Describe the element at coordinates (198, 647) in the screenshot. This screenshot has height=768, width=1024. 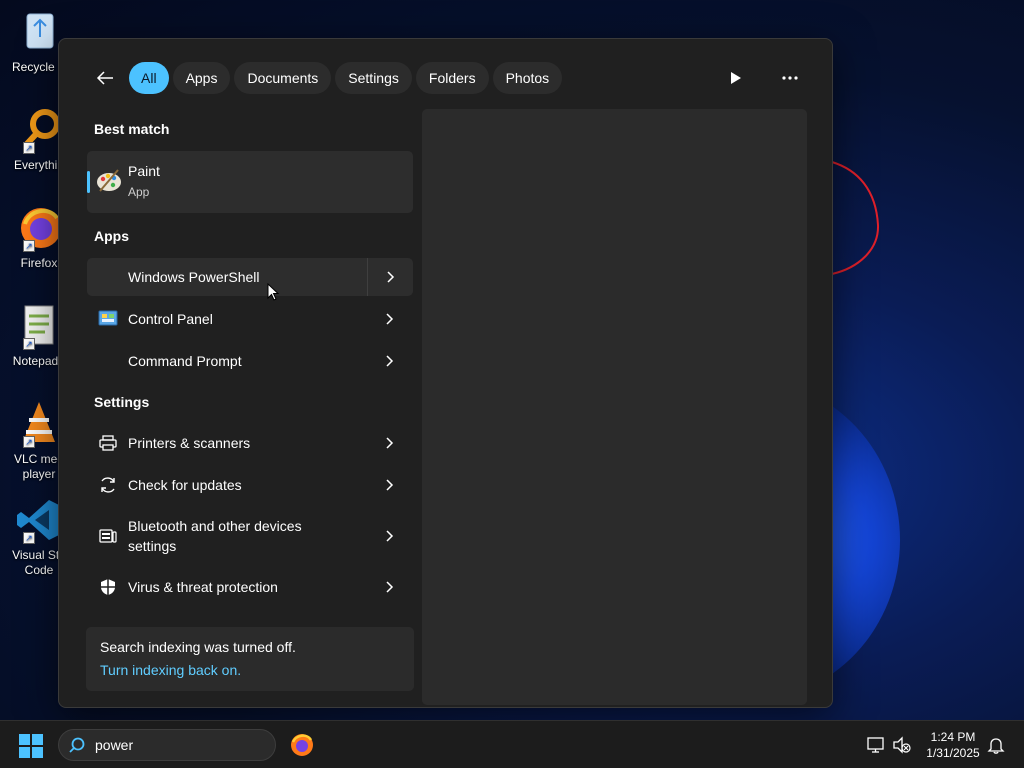
I see `indexing-message: Search indexing was turned off.` at that location.